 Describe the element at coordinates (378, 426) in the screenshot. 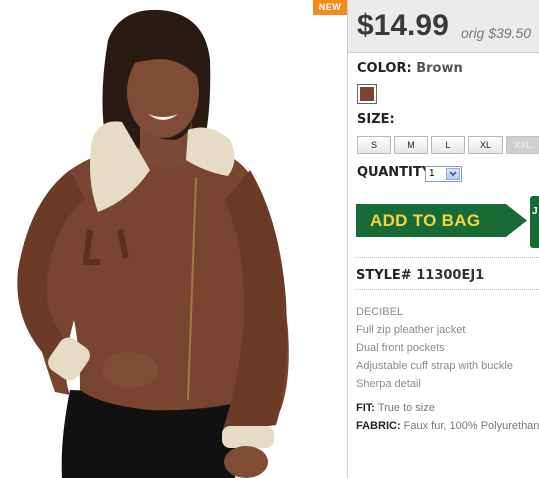

I see `fabric-label: FABRIC:` at that location.